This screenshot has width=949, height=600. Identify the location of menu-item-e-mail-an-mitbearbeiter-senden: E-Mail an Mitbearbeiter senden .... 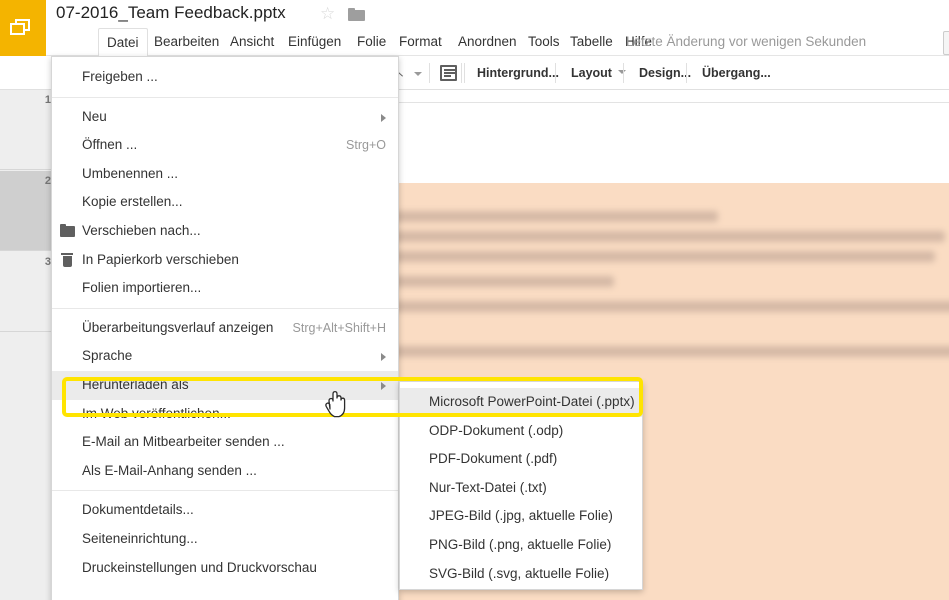
(225, 442).